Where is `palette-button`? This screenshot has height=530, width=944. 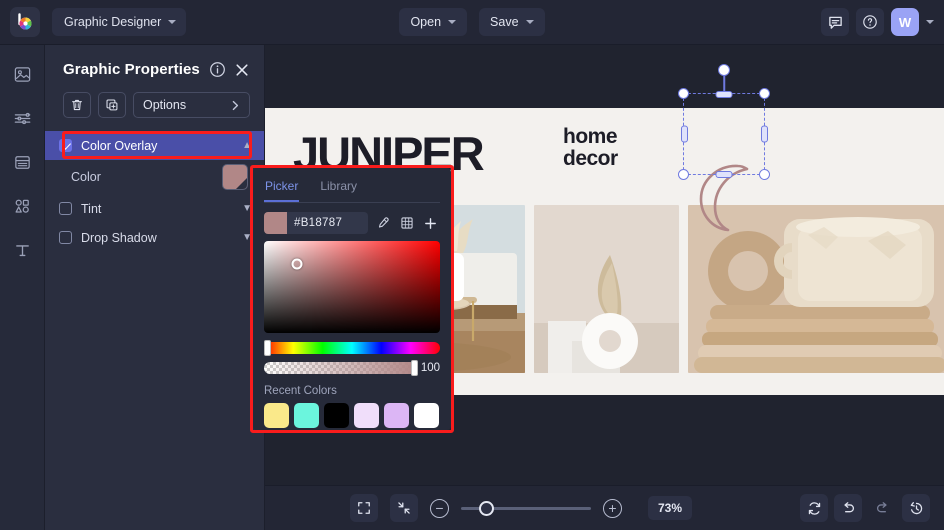
palette-button is located at coordinates (406, 223).